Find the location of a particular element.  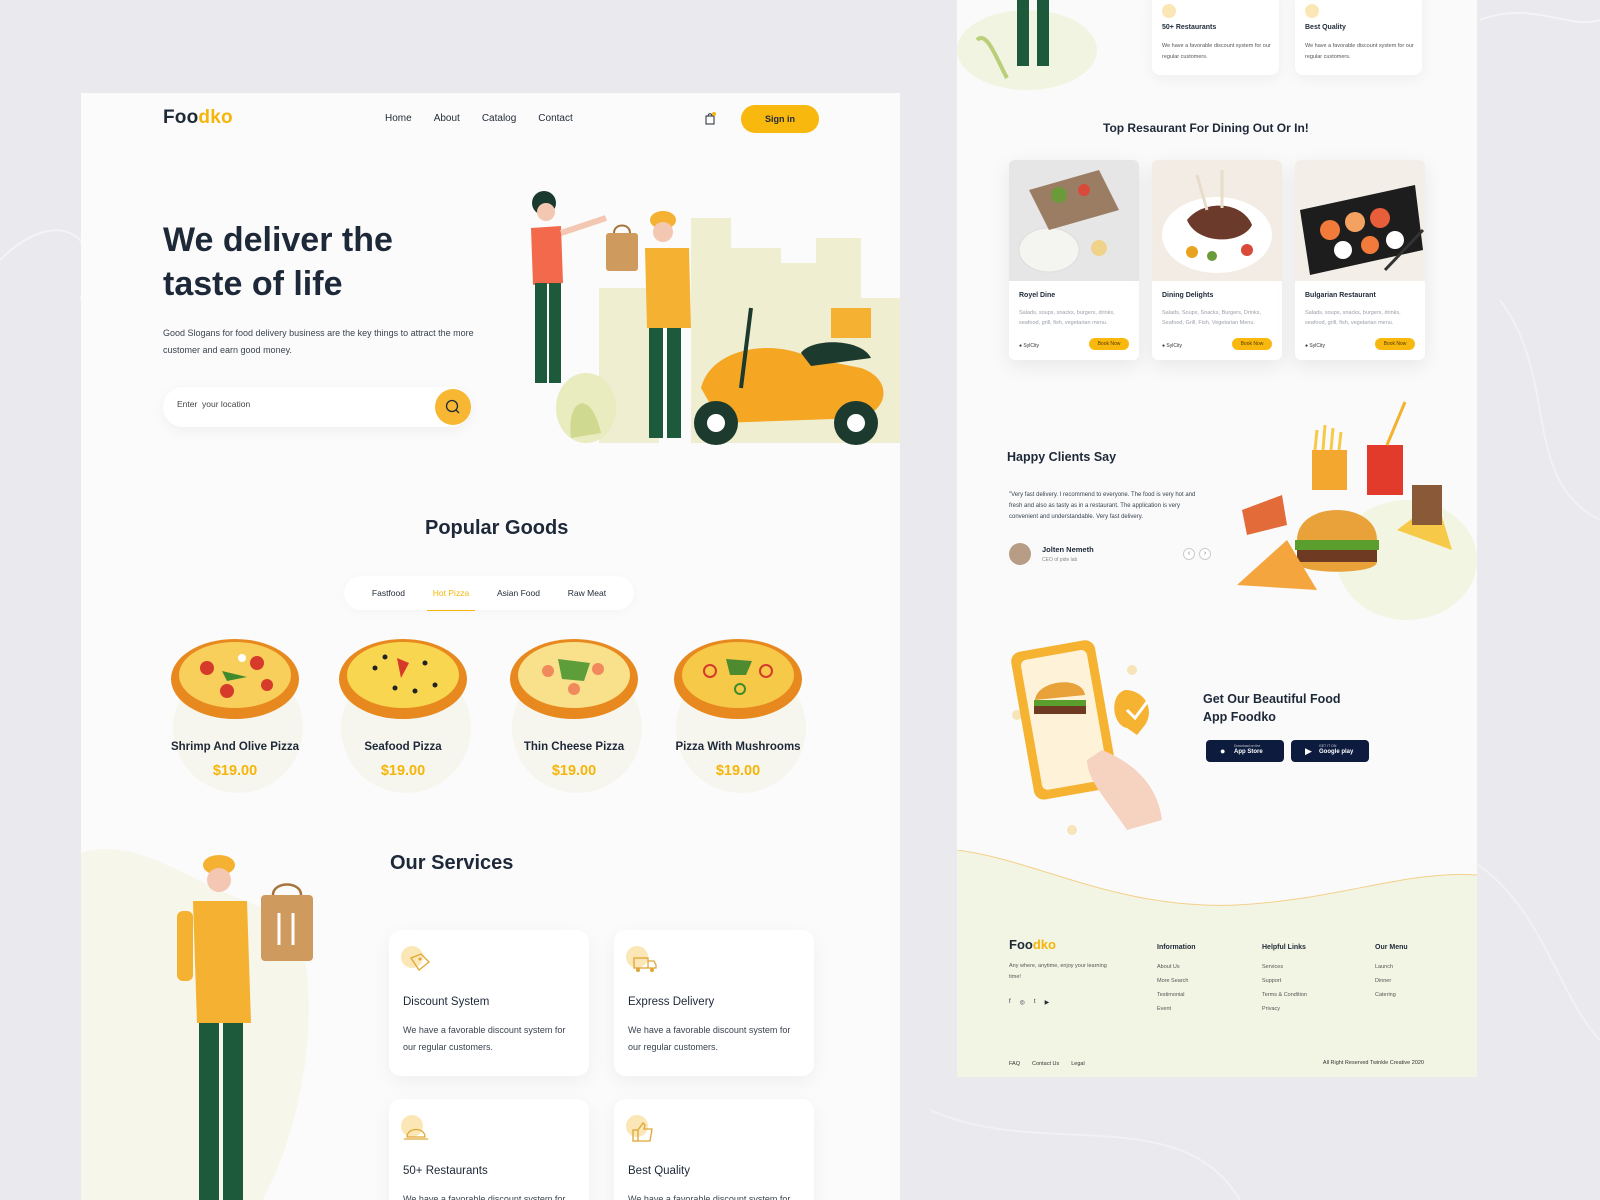

restaurant-name: Royel Dine is located at coordinates (1037, 295).